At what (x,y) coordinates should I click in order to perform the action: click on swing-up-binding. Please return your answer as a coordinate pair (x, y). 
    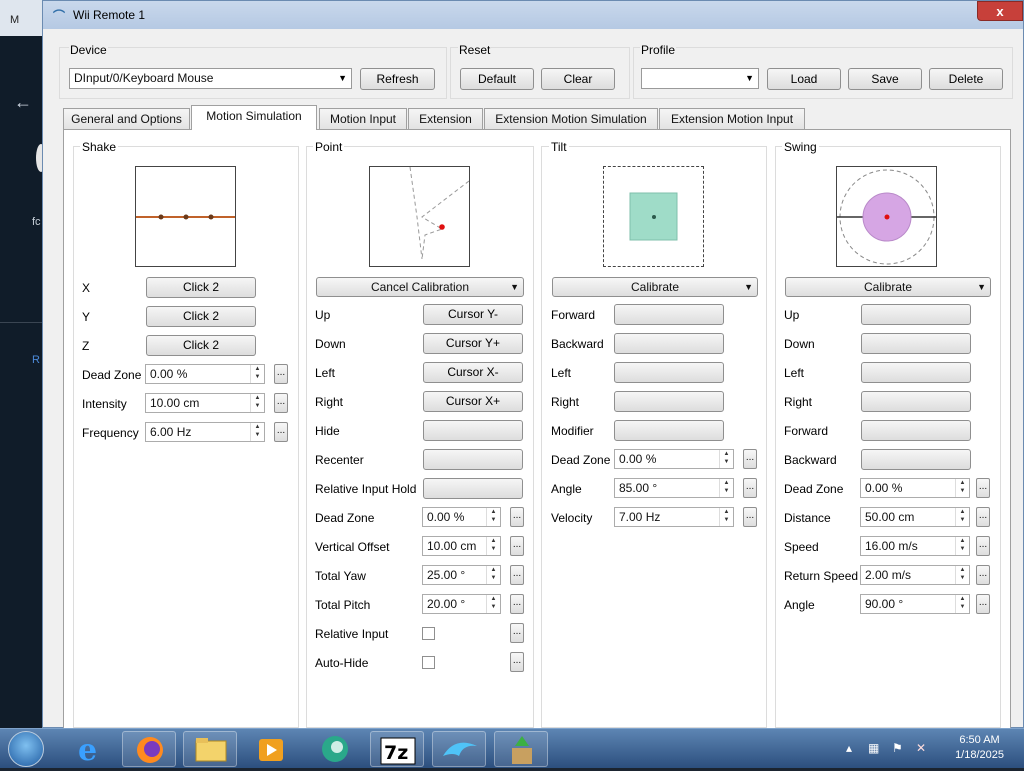
    Looking at the image, I should click on (916, 314).